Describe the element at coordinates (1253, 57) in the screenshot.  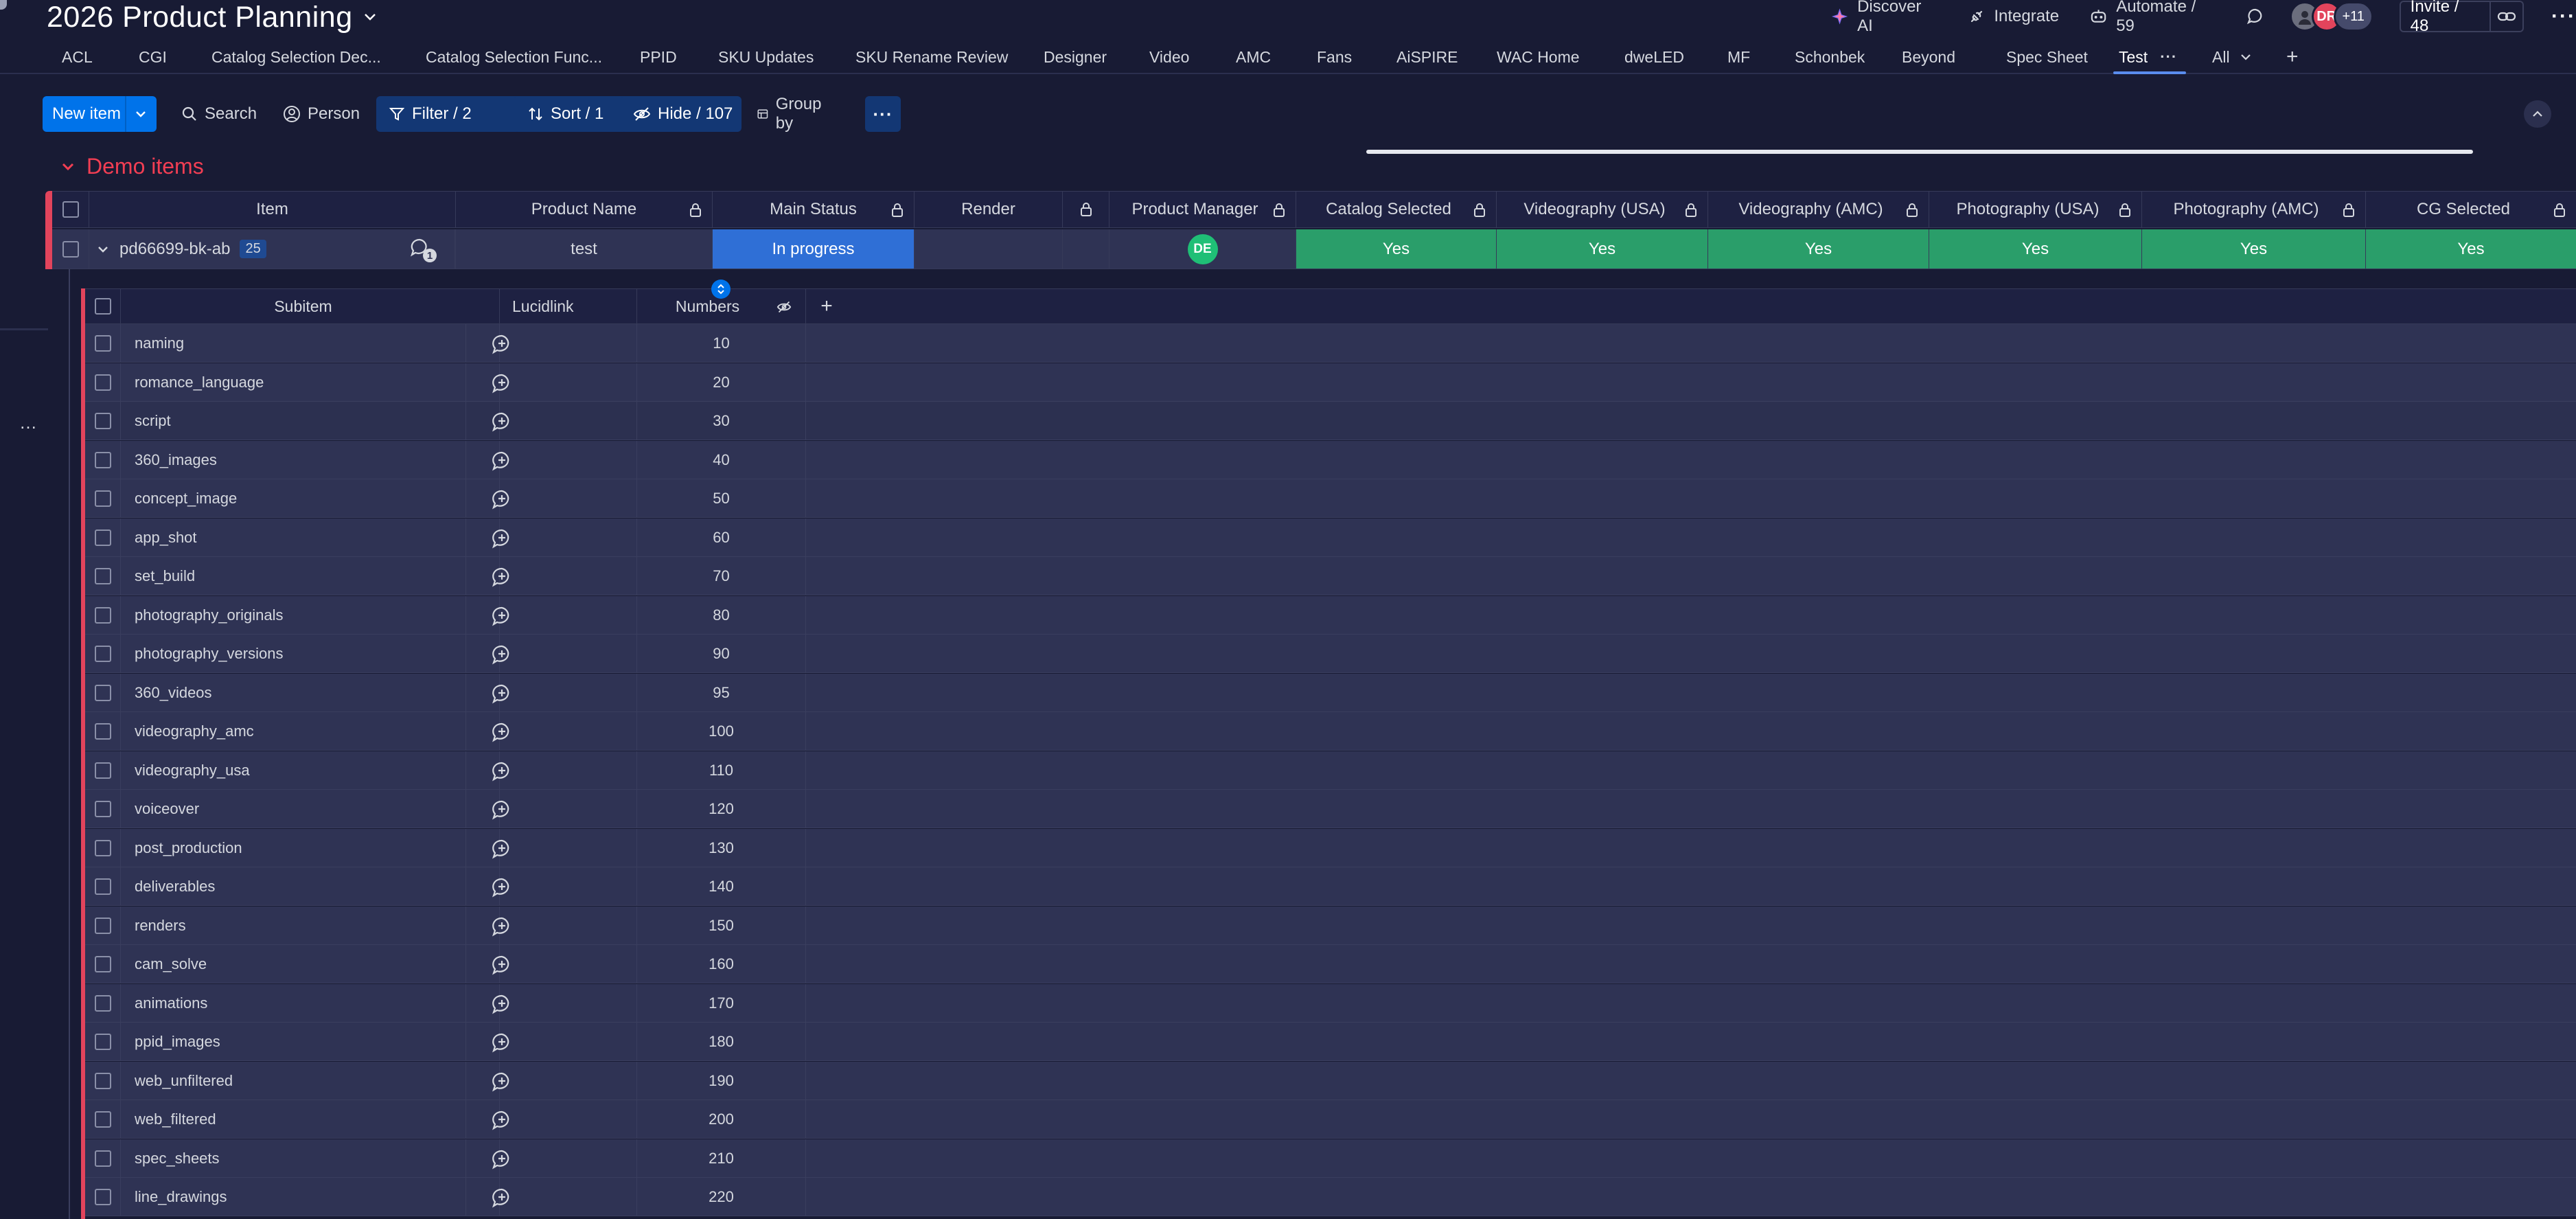
I see `tab-amc: AMC` at that location.